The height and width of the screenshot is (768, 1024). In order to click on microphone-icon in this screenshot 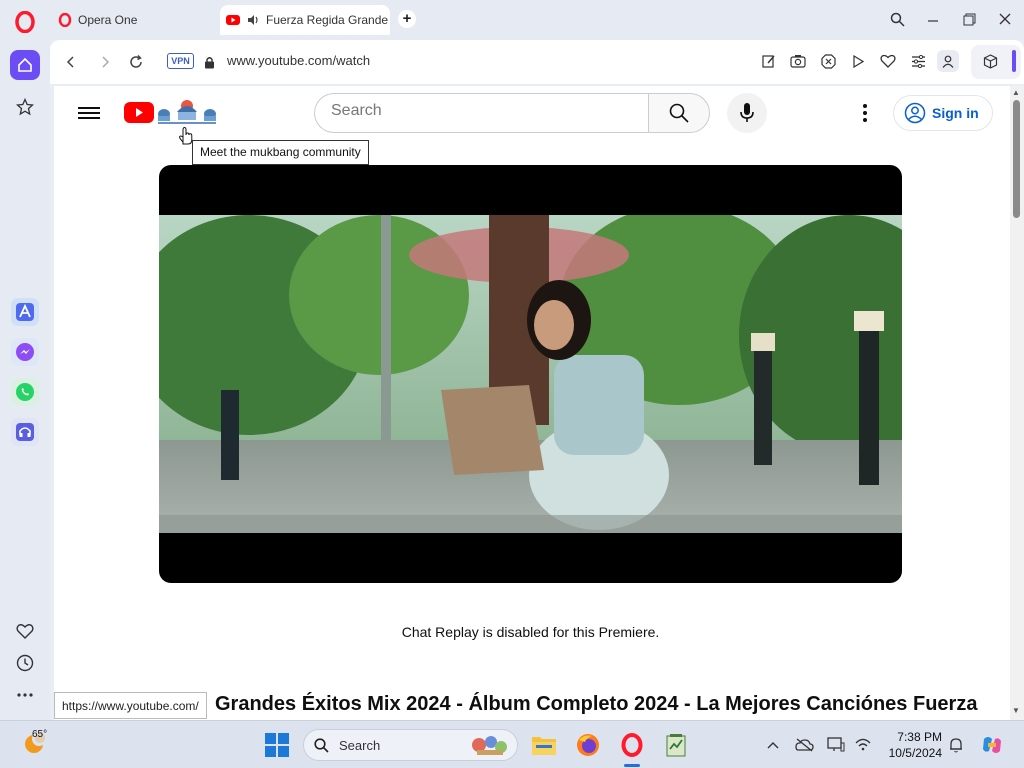, I will do `click(747, 112)`.